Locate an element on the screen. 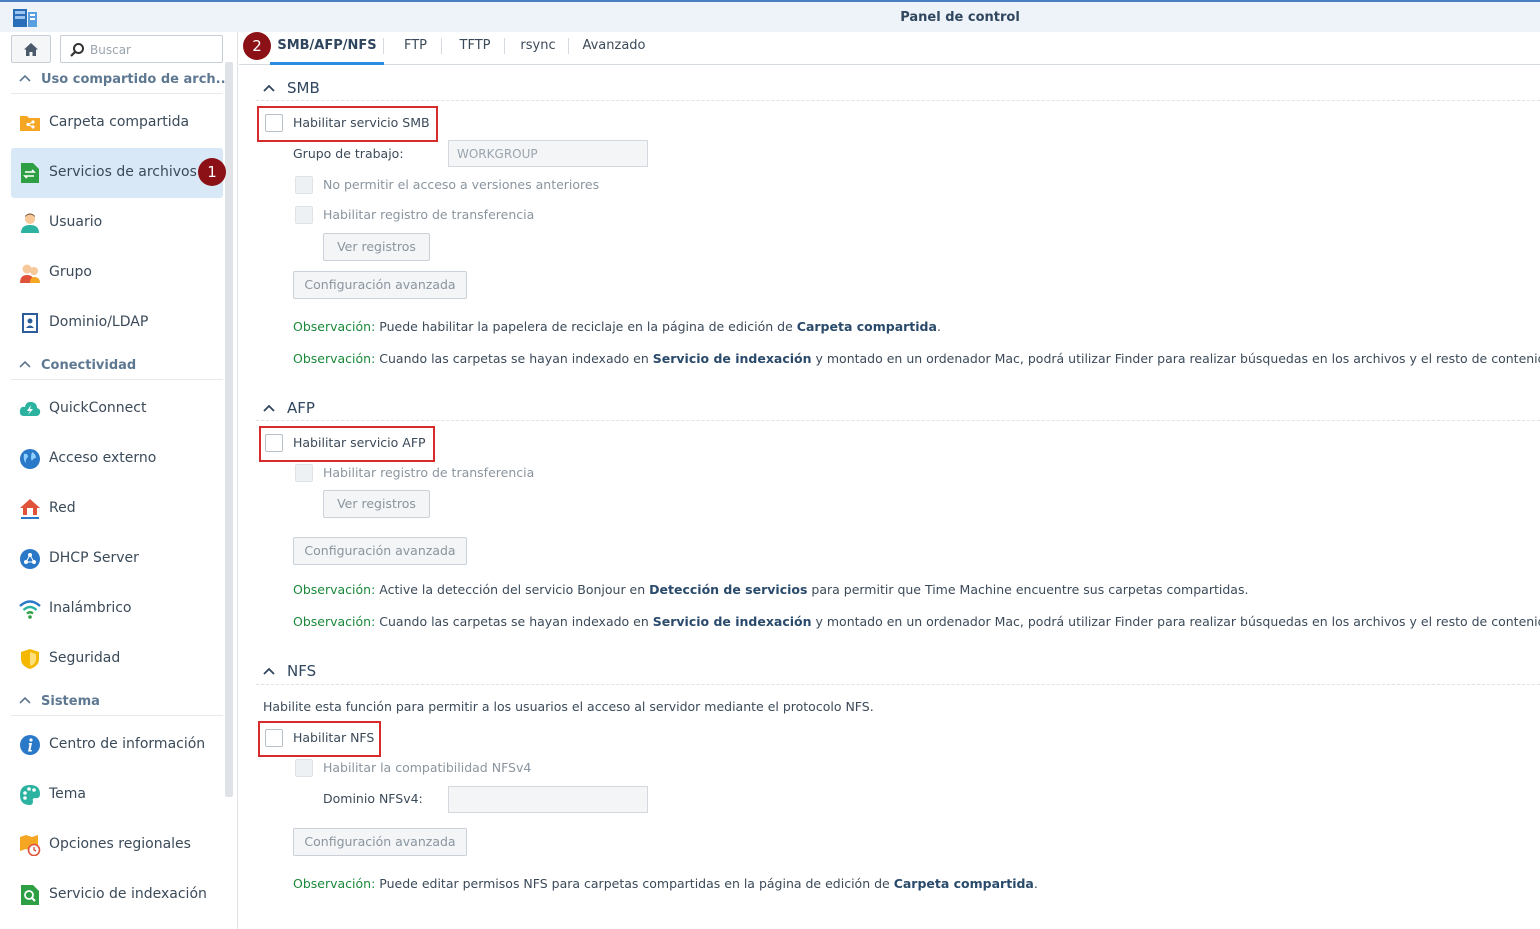 This screenshot has height=929, width=1540. sidebar-item-label: QuickConnect is located at coordinates (98, 408).